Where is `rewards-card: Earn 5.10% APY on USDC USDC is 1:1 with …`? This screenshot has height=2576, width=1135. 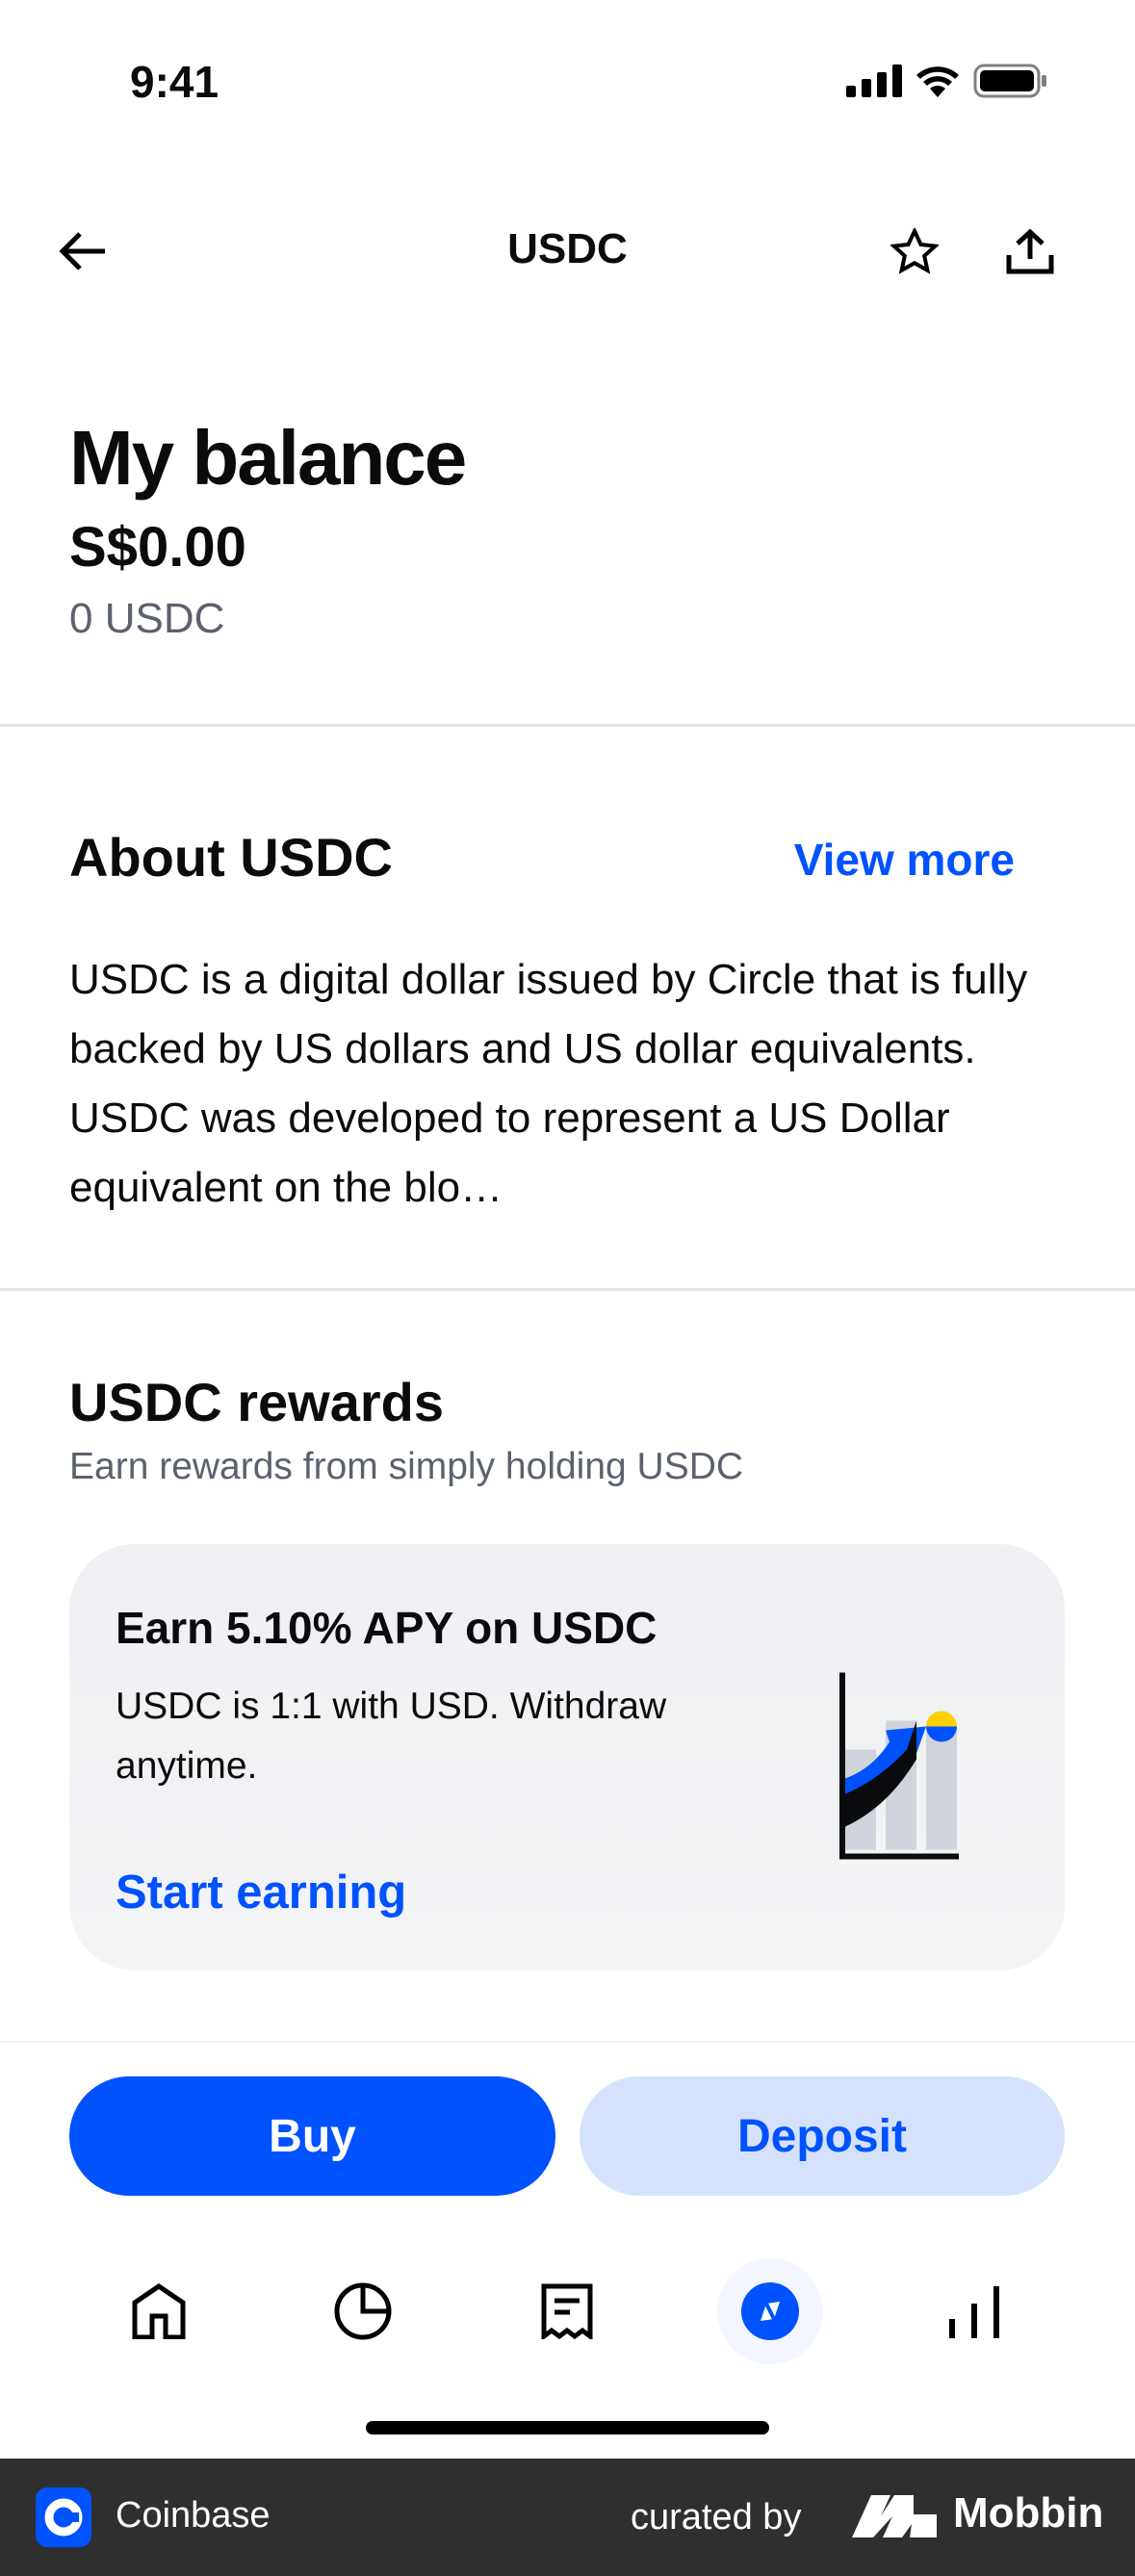 rewards-card: Earn 5.10% APY on USDC USDC is 1:1 with … is located at coordinates (567, 1758).